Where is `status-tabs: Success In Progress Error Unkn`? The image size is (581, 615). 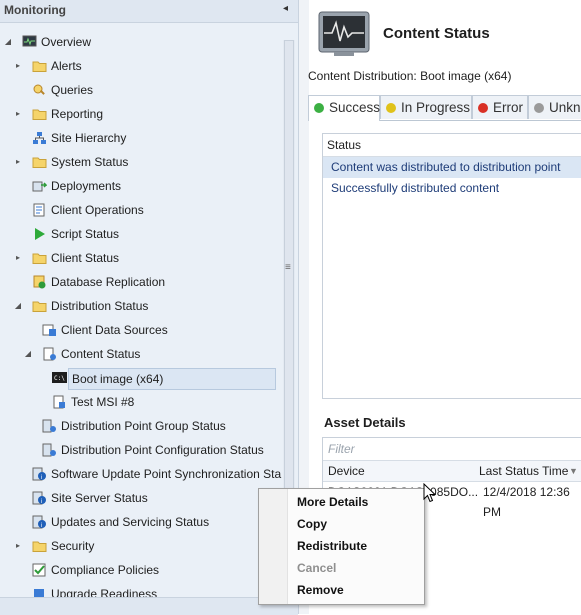 status-tabs: Success In Progress Error Unkn is located at coordinates (444, 108).